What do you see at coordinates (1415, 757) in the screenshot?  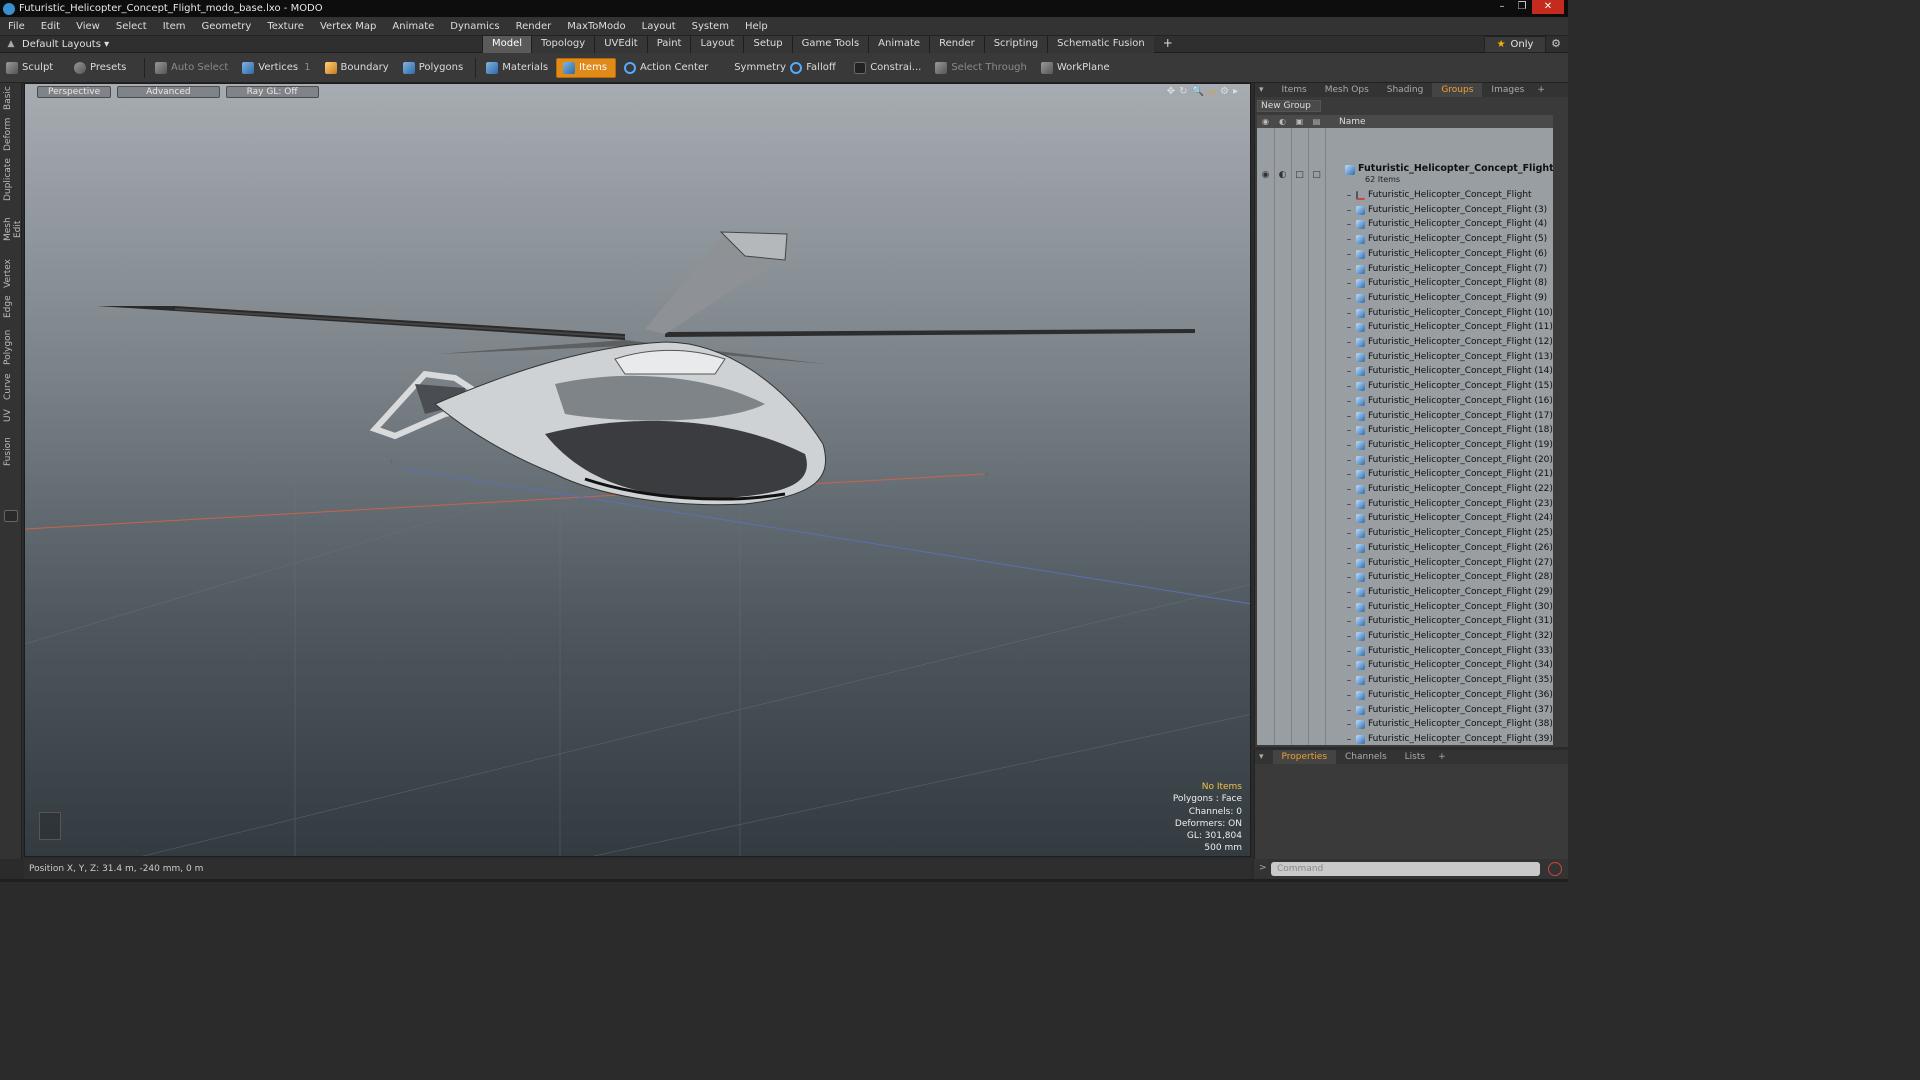 I see `tab-lists: Lists` at bounding box center [1415, 757].